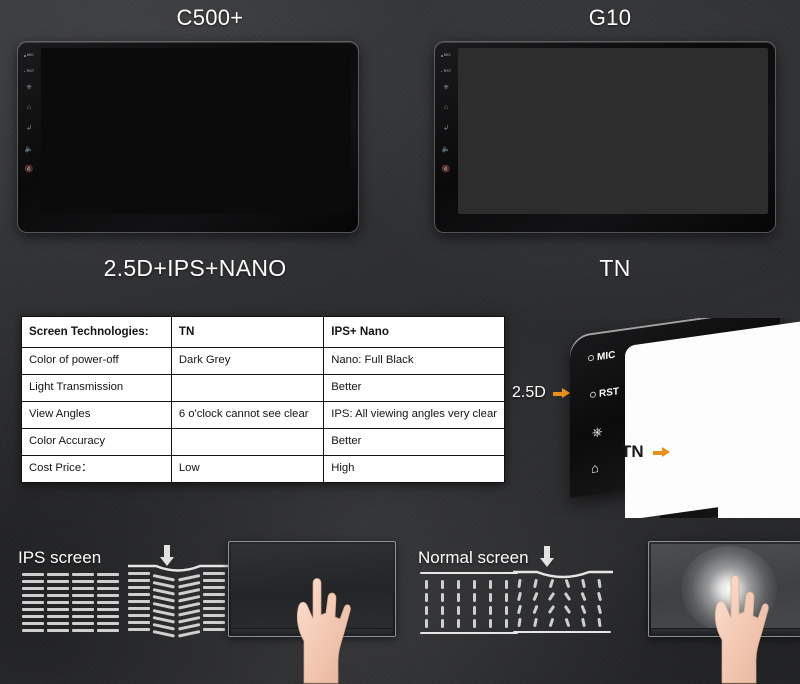 The image size is (800, 684). Describe the element at coordinates (414, 469) in the screenshot. I see `table-cell-ips: High` at that location.